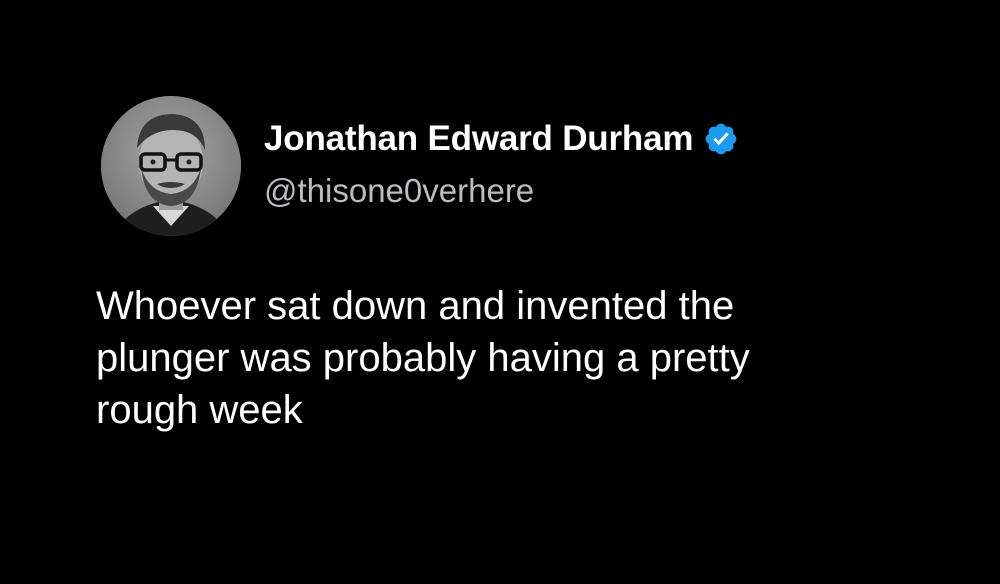 Image resolution: width=1000 pixels, height=584 pixels. I want to click on author-name-row: Jonathan Edward Durham, so click(501, 139).